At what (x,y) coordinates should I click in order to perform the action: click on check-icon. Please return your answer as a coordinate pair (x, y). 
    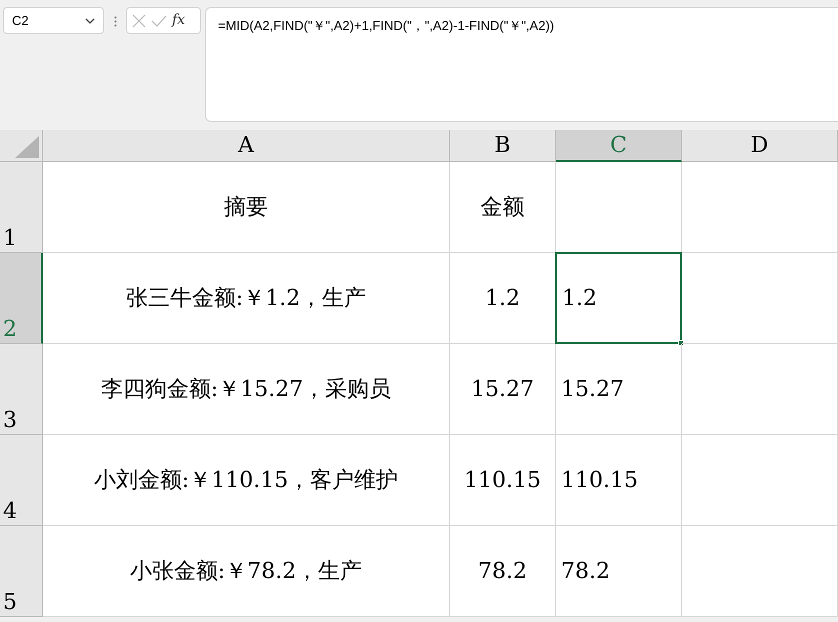
    Looking at the image, I should click on (159, 20).